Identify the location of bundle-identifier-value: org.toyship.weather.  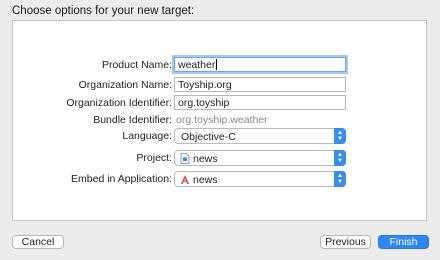
(222, 120).